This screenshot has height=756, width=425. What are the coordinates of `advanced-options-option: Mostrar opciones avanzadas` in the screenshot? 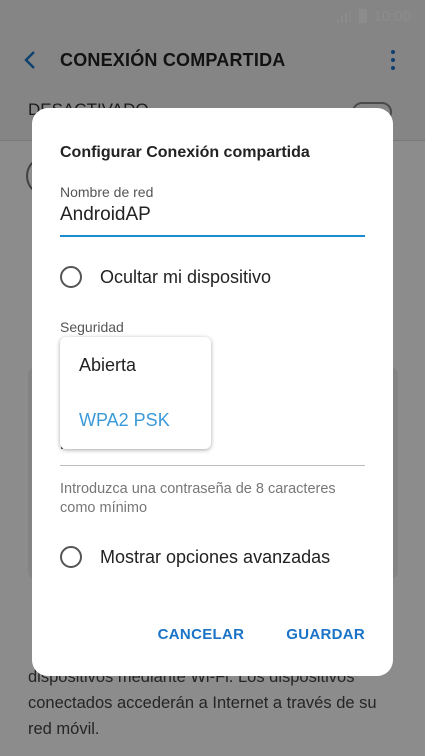 It's located at (195, 557).